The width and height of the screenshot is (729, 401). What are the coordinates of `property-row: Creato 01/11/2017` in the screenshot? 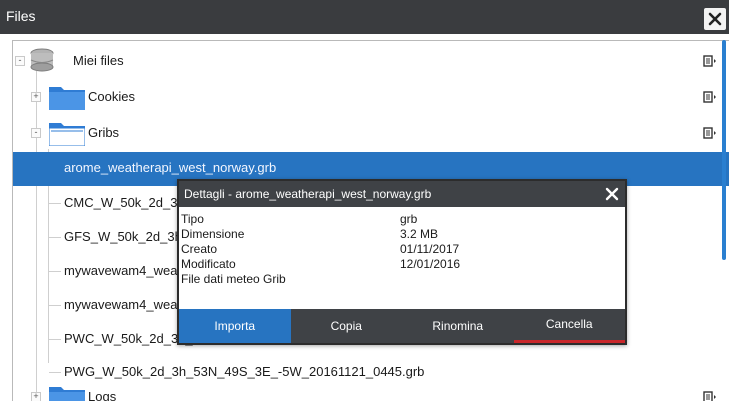 It's located at (401, 249).